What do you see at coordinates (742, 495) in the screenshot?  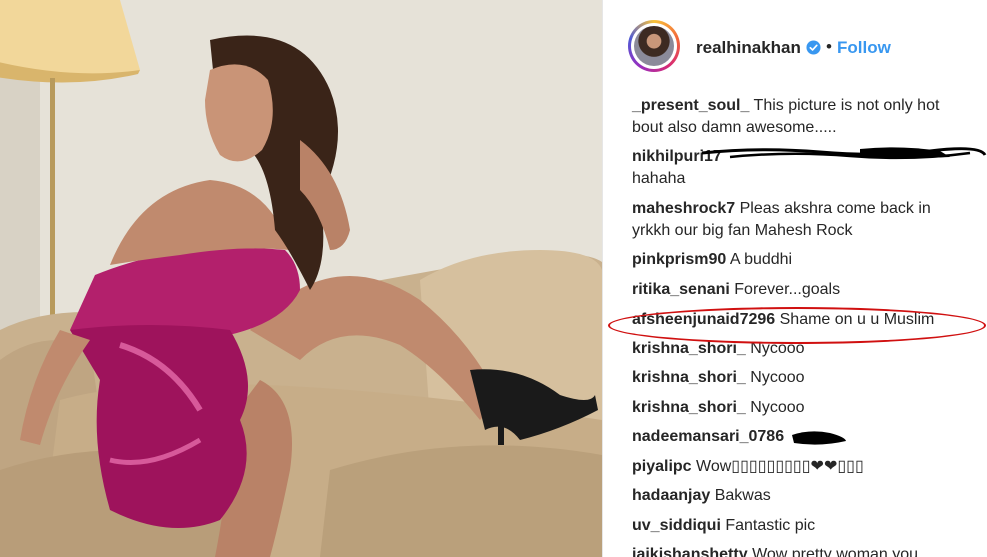 I see `comment-text: Bakwas` at bounding box center [742, 495].